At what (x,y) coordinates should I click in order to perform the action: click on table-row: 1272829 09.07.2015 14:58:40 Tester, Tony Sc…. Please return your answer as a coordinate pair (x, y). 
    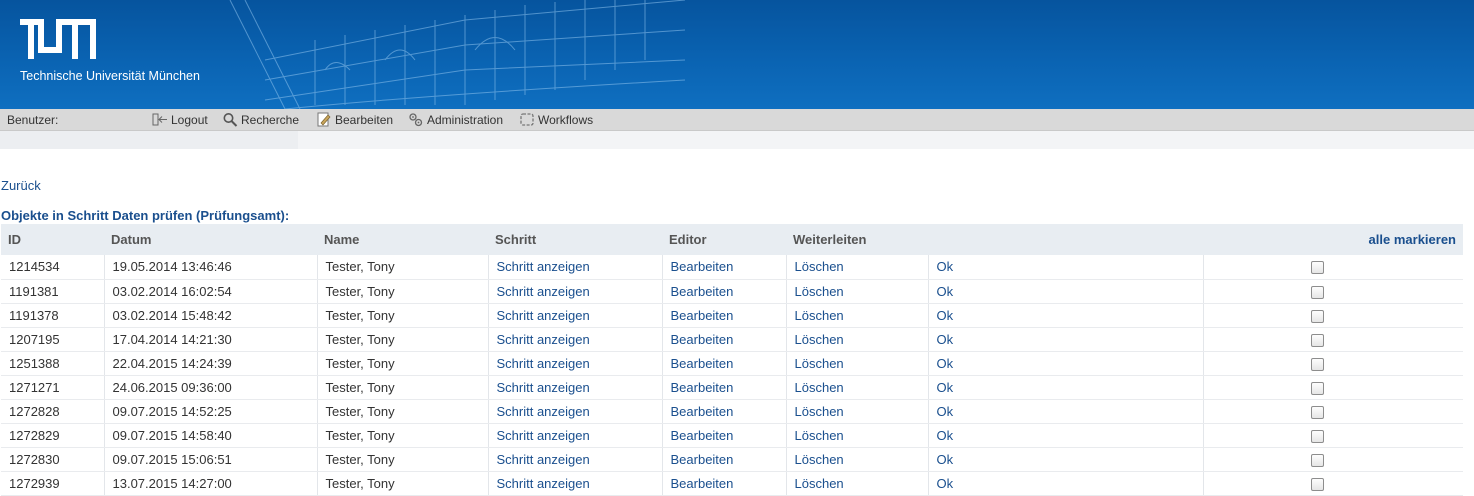
    Looking at the image, I should click on (732, 435).